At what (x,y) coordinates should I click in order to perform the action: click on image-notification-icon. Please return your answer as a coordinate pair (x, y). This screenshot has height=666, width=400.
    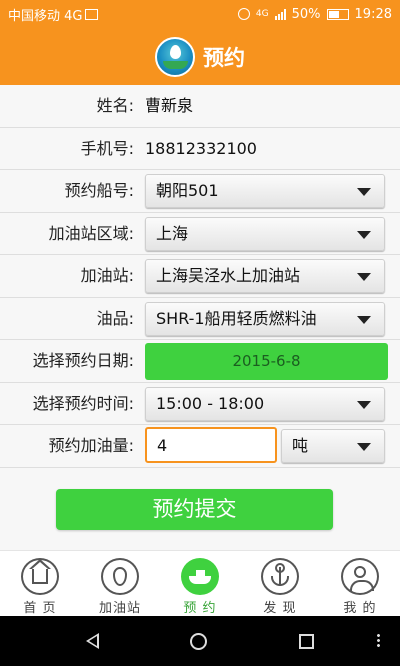
    Looking at the image, I should click on (92, 14).